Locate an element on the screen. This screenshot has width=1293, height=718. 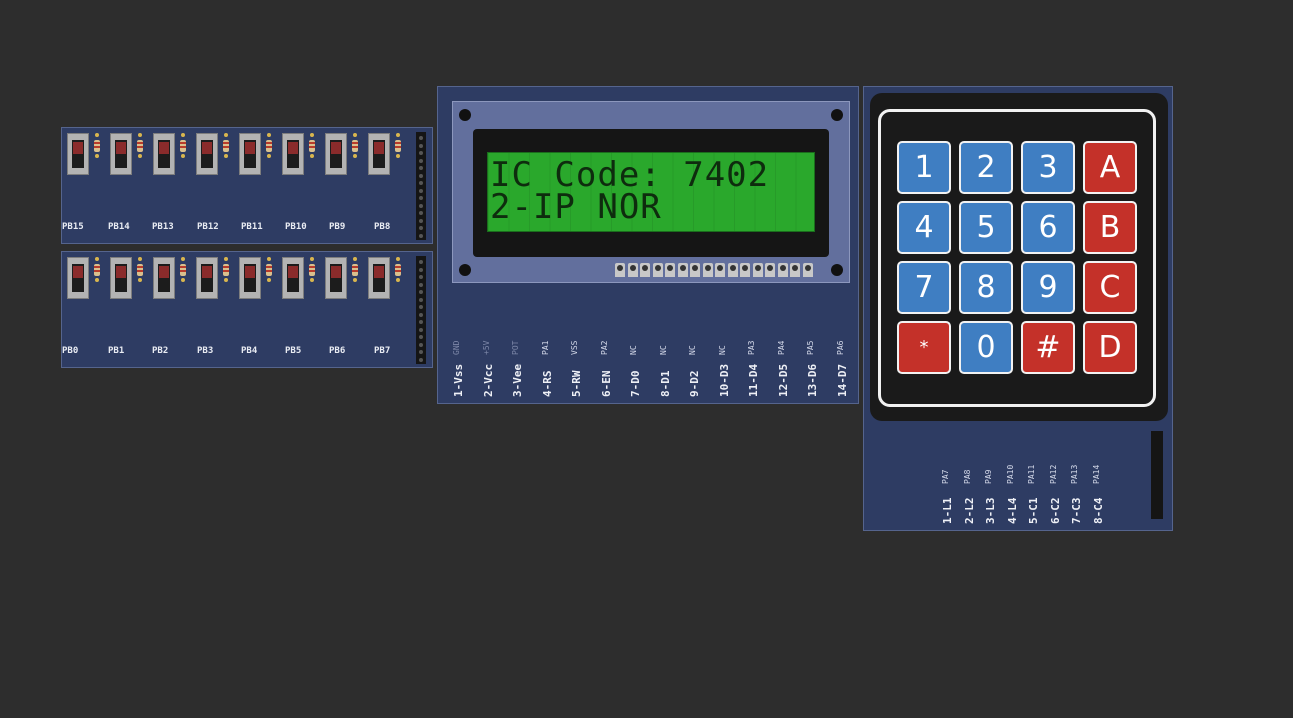
keypad-pin-label: 7-C3 PA13 is located at coordinates (1080, 488).